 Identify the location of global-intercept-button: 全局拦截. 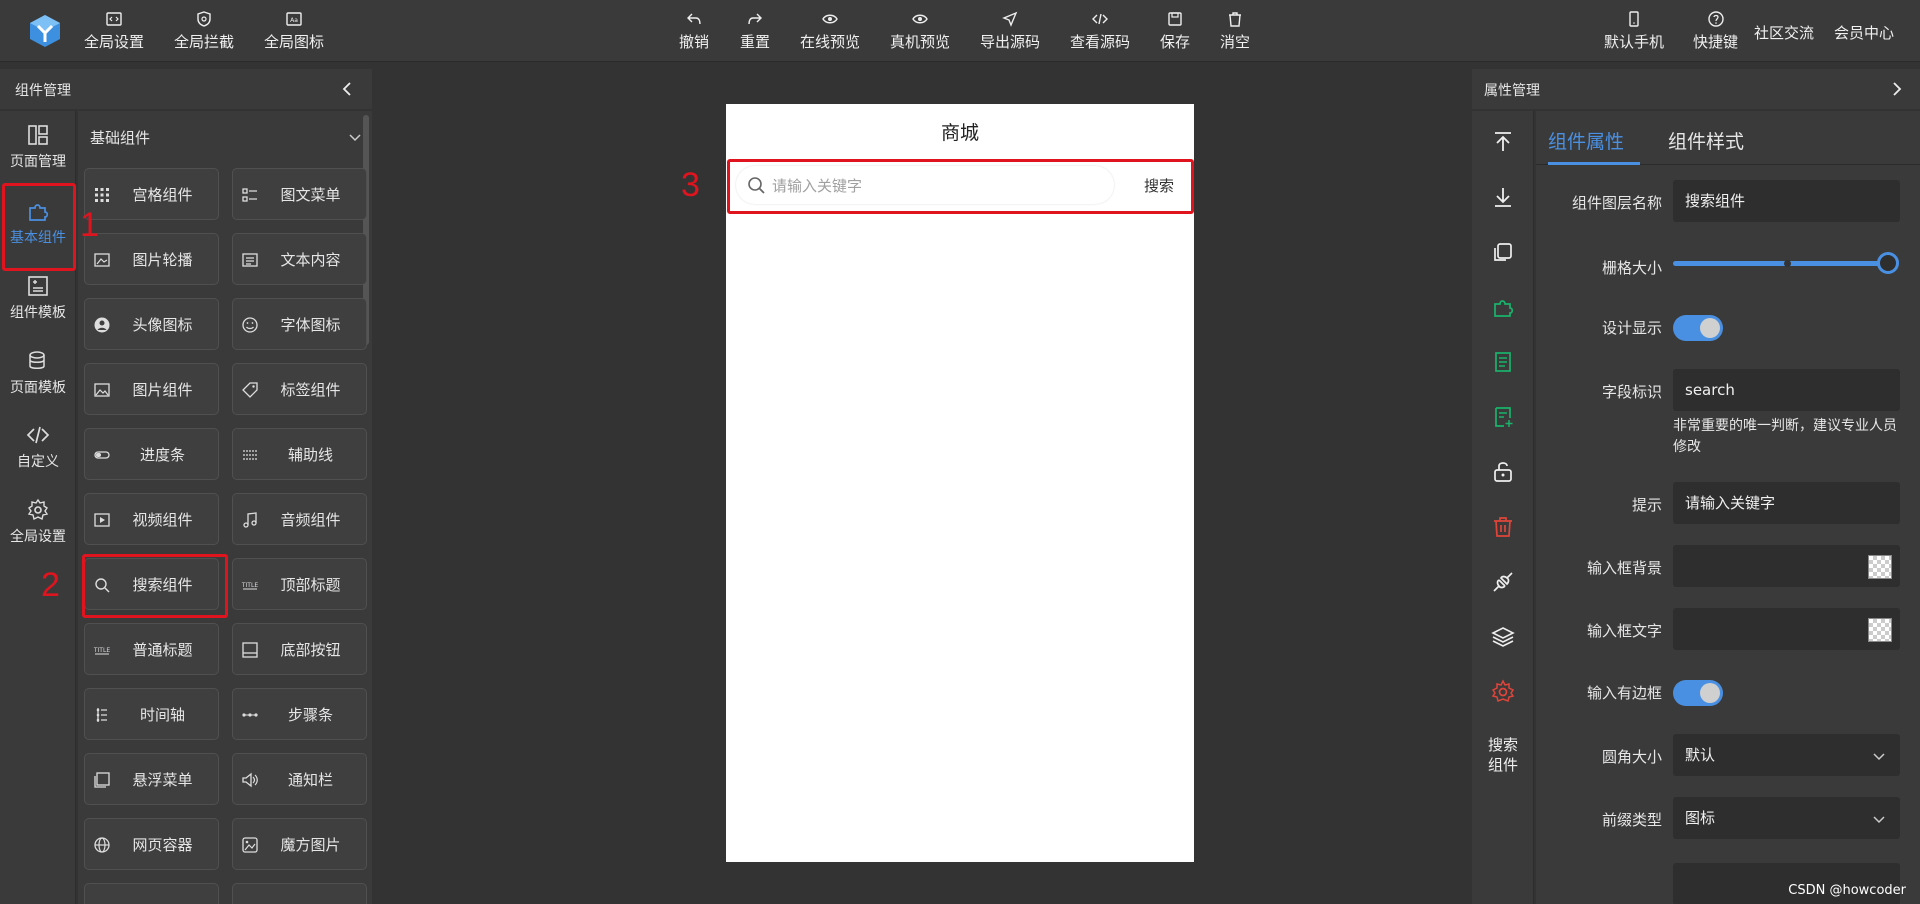
(204, 32).